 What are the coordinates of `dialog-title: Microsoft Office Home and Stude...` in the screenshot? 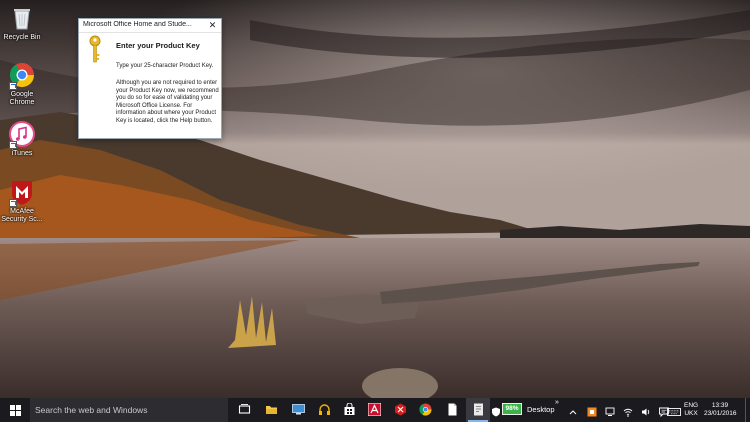 It's located at (137, 24).